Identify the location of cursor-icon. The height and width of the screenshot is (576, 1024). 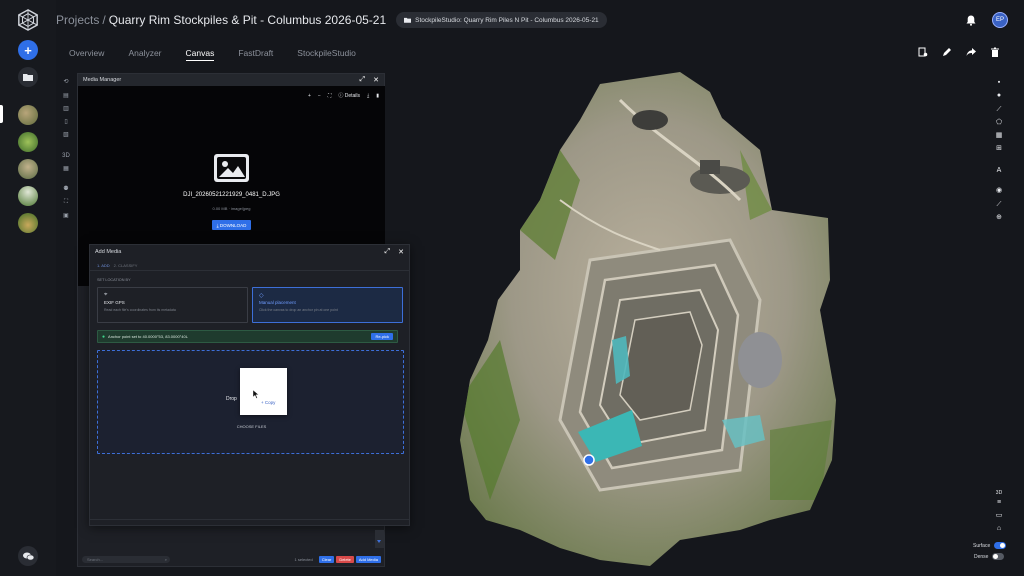
(256, 394).